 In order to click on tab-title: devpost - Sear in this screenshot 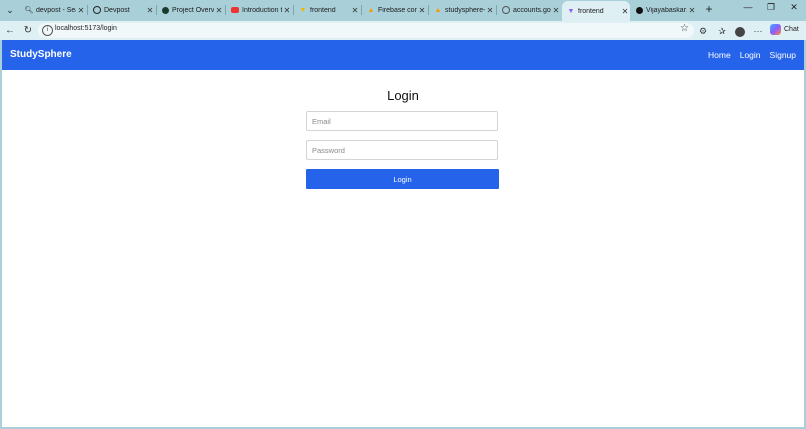, I will do `click(56, 10)`.